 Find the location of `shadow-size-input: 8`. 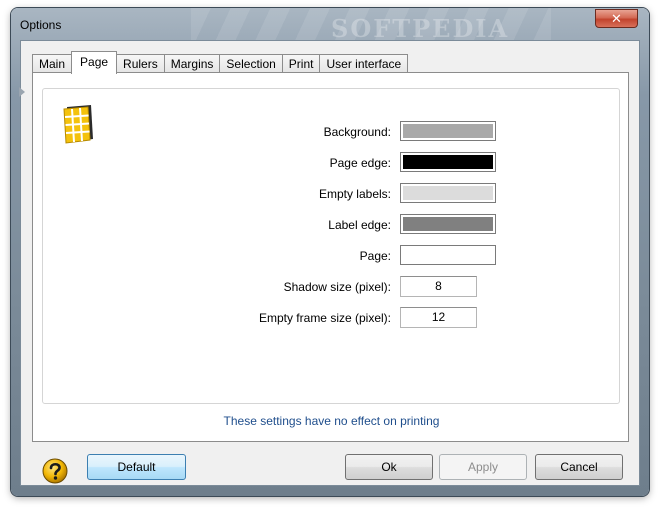

shadow-size-input: 8 is located at coordinates (438, 286).